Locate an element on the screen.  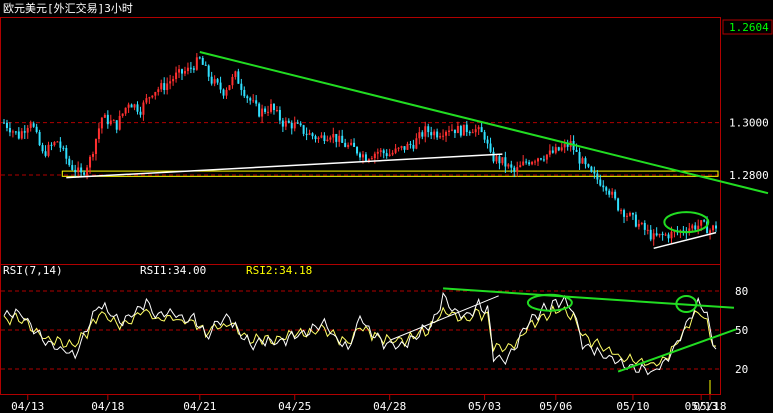
x-tick-label: 04/21 is located at coordinates (199, 406).